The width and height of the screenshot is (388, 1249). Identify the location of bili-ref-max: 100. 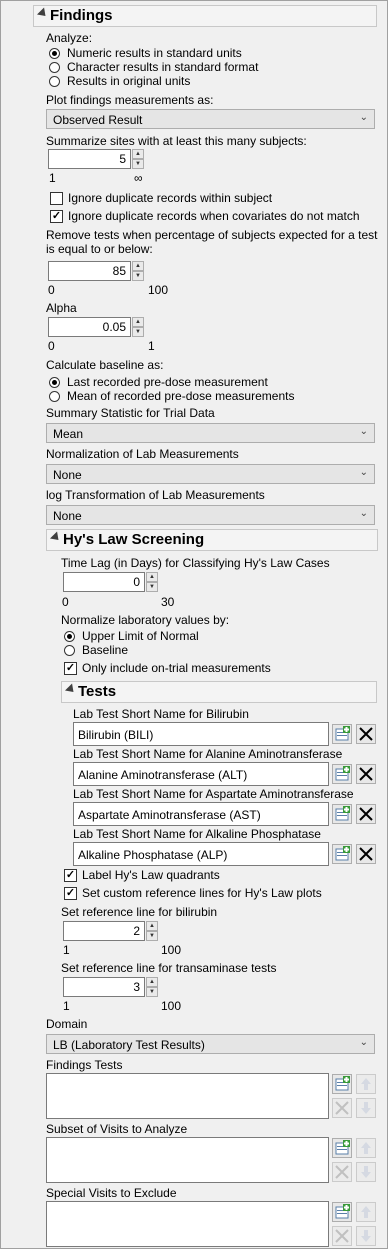
(171, 950).